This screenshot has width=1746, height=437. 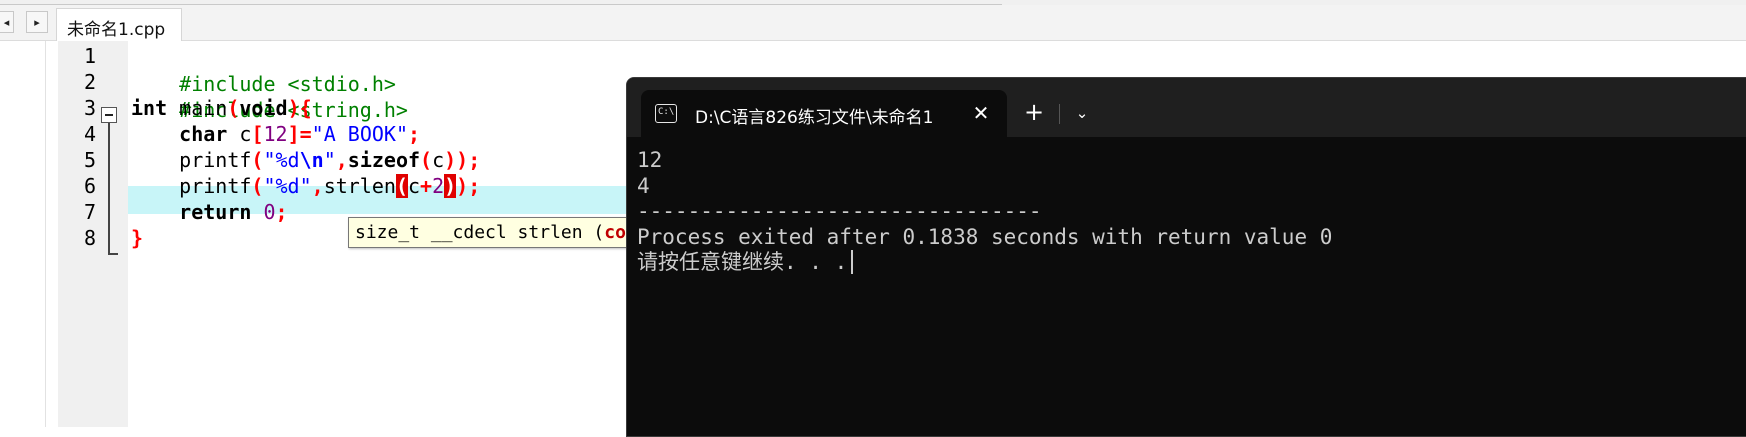 What do you see at coordinates (89, 186) in the screenshot?
I see `line-number: 6` at bounding box center [89, 186].